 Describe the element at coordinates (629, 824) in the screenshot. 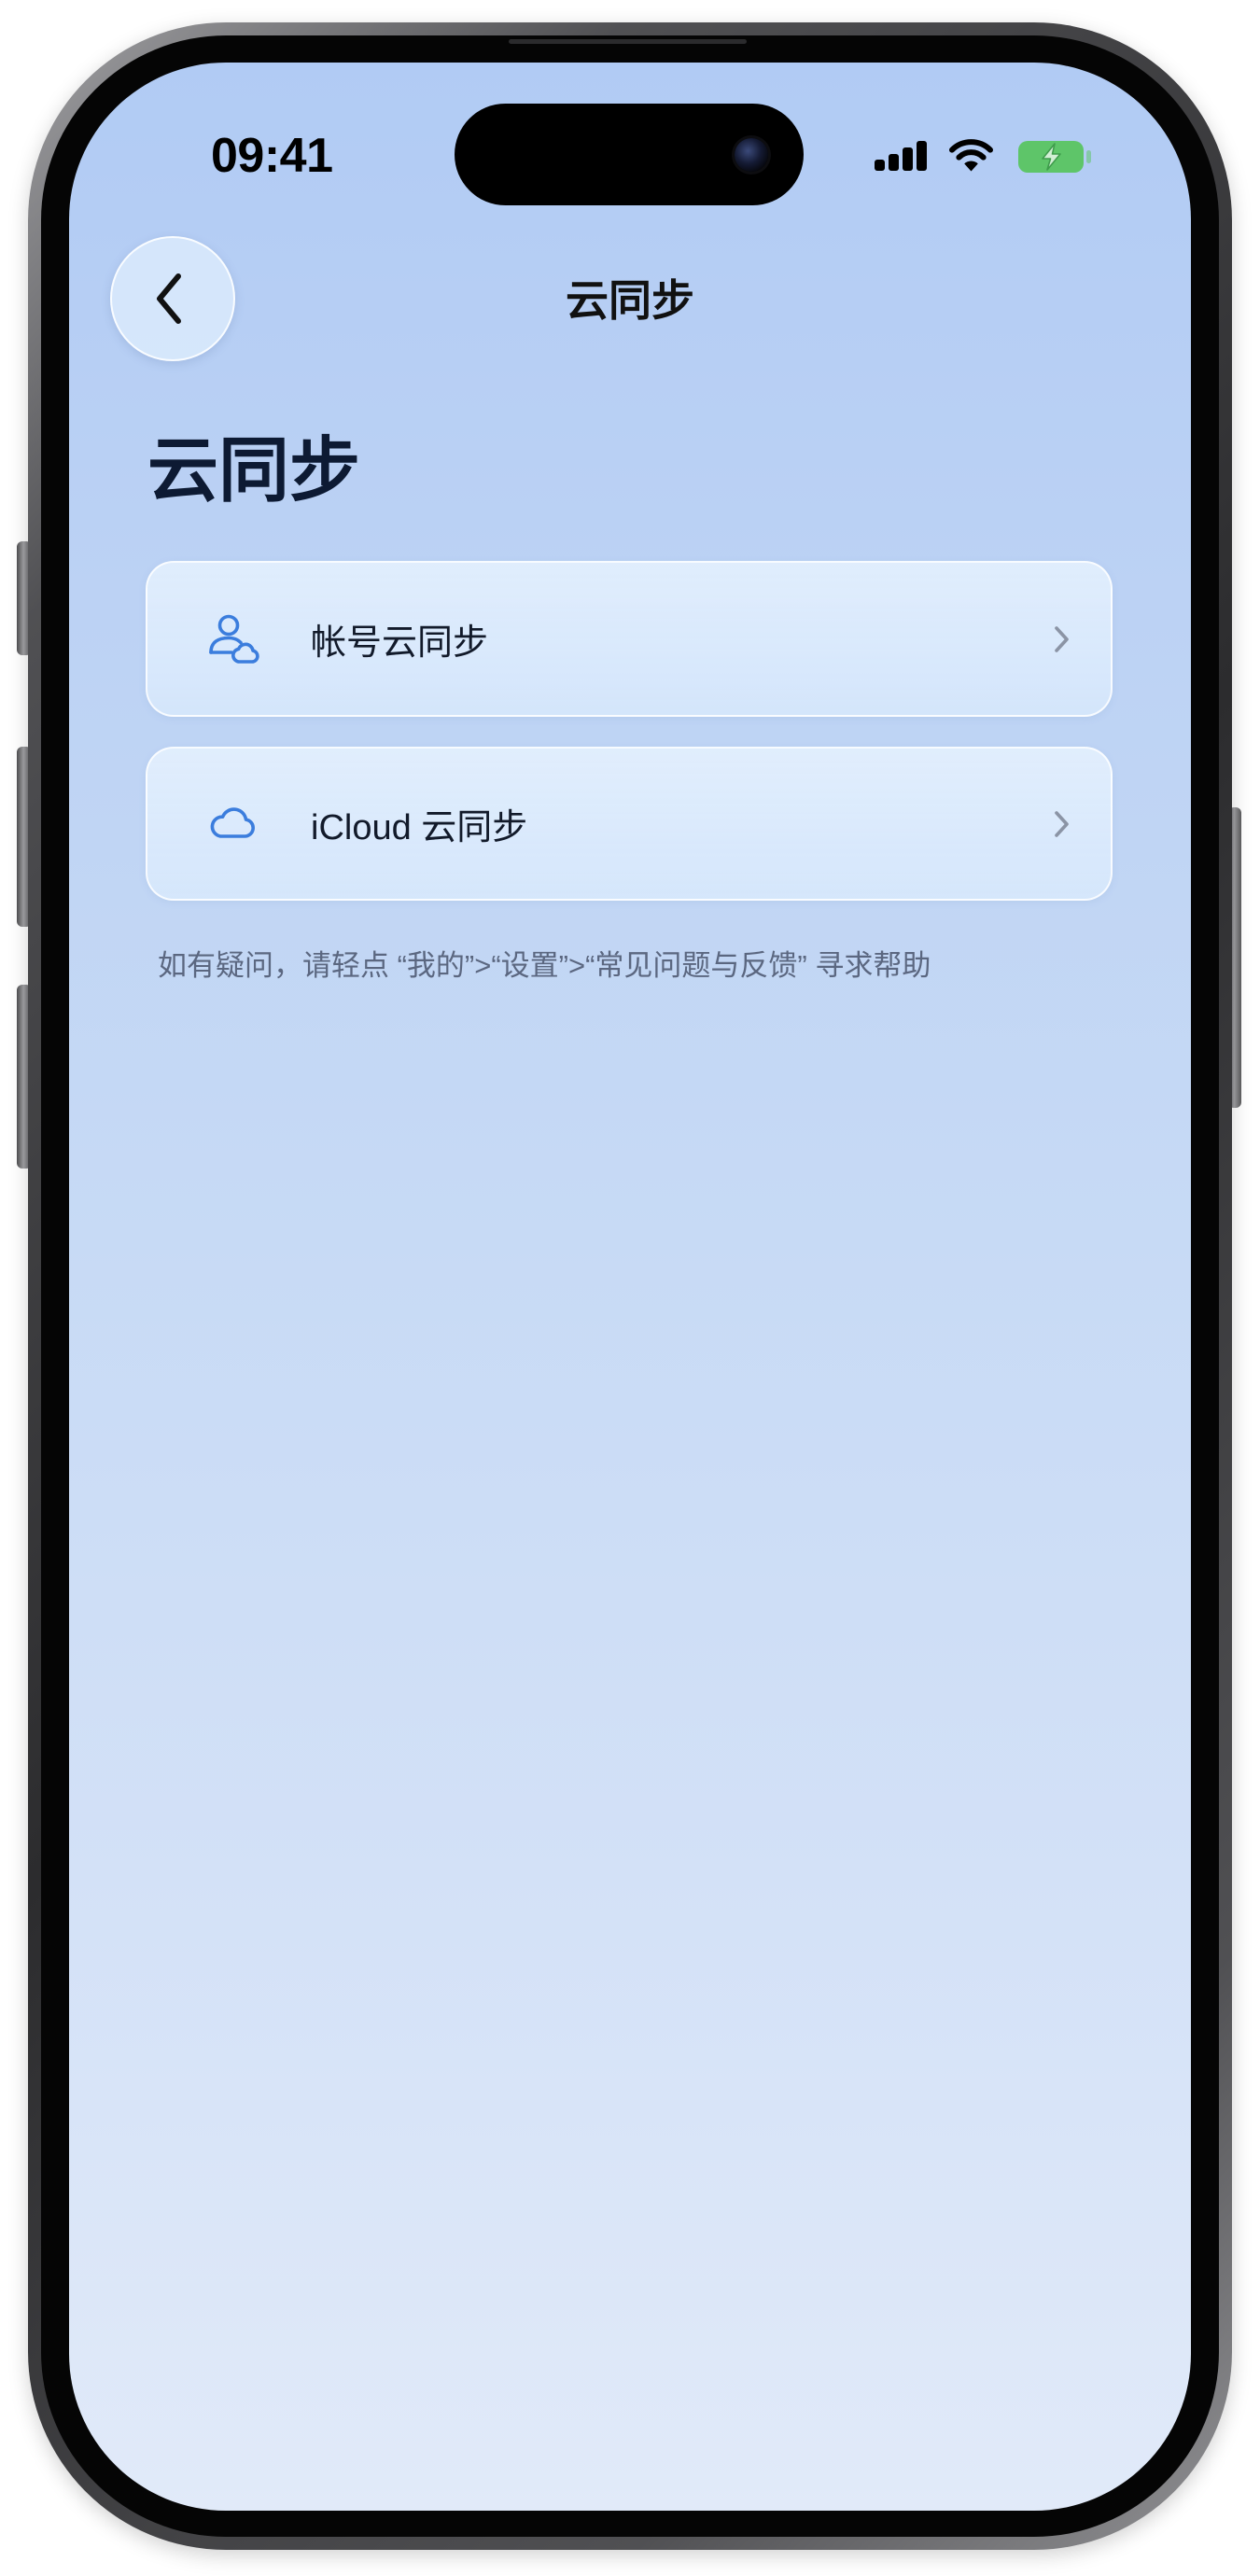

I see `icloud-sync-row: iCloud 云同步` at that location.